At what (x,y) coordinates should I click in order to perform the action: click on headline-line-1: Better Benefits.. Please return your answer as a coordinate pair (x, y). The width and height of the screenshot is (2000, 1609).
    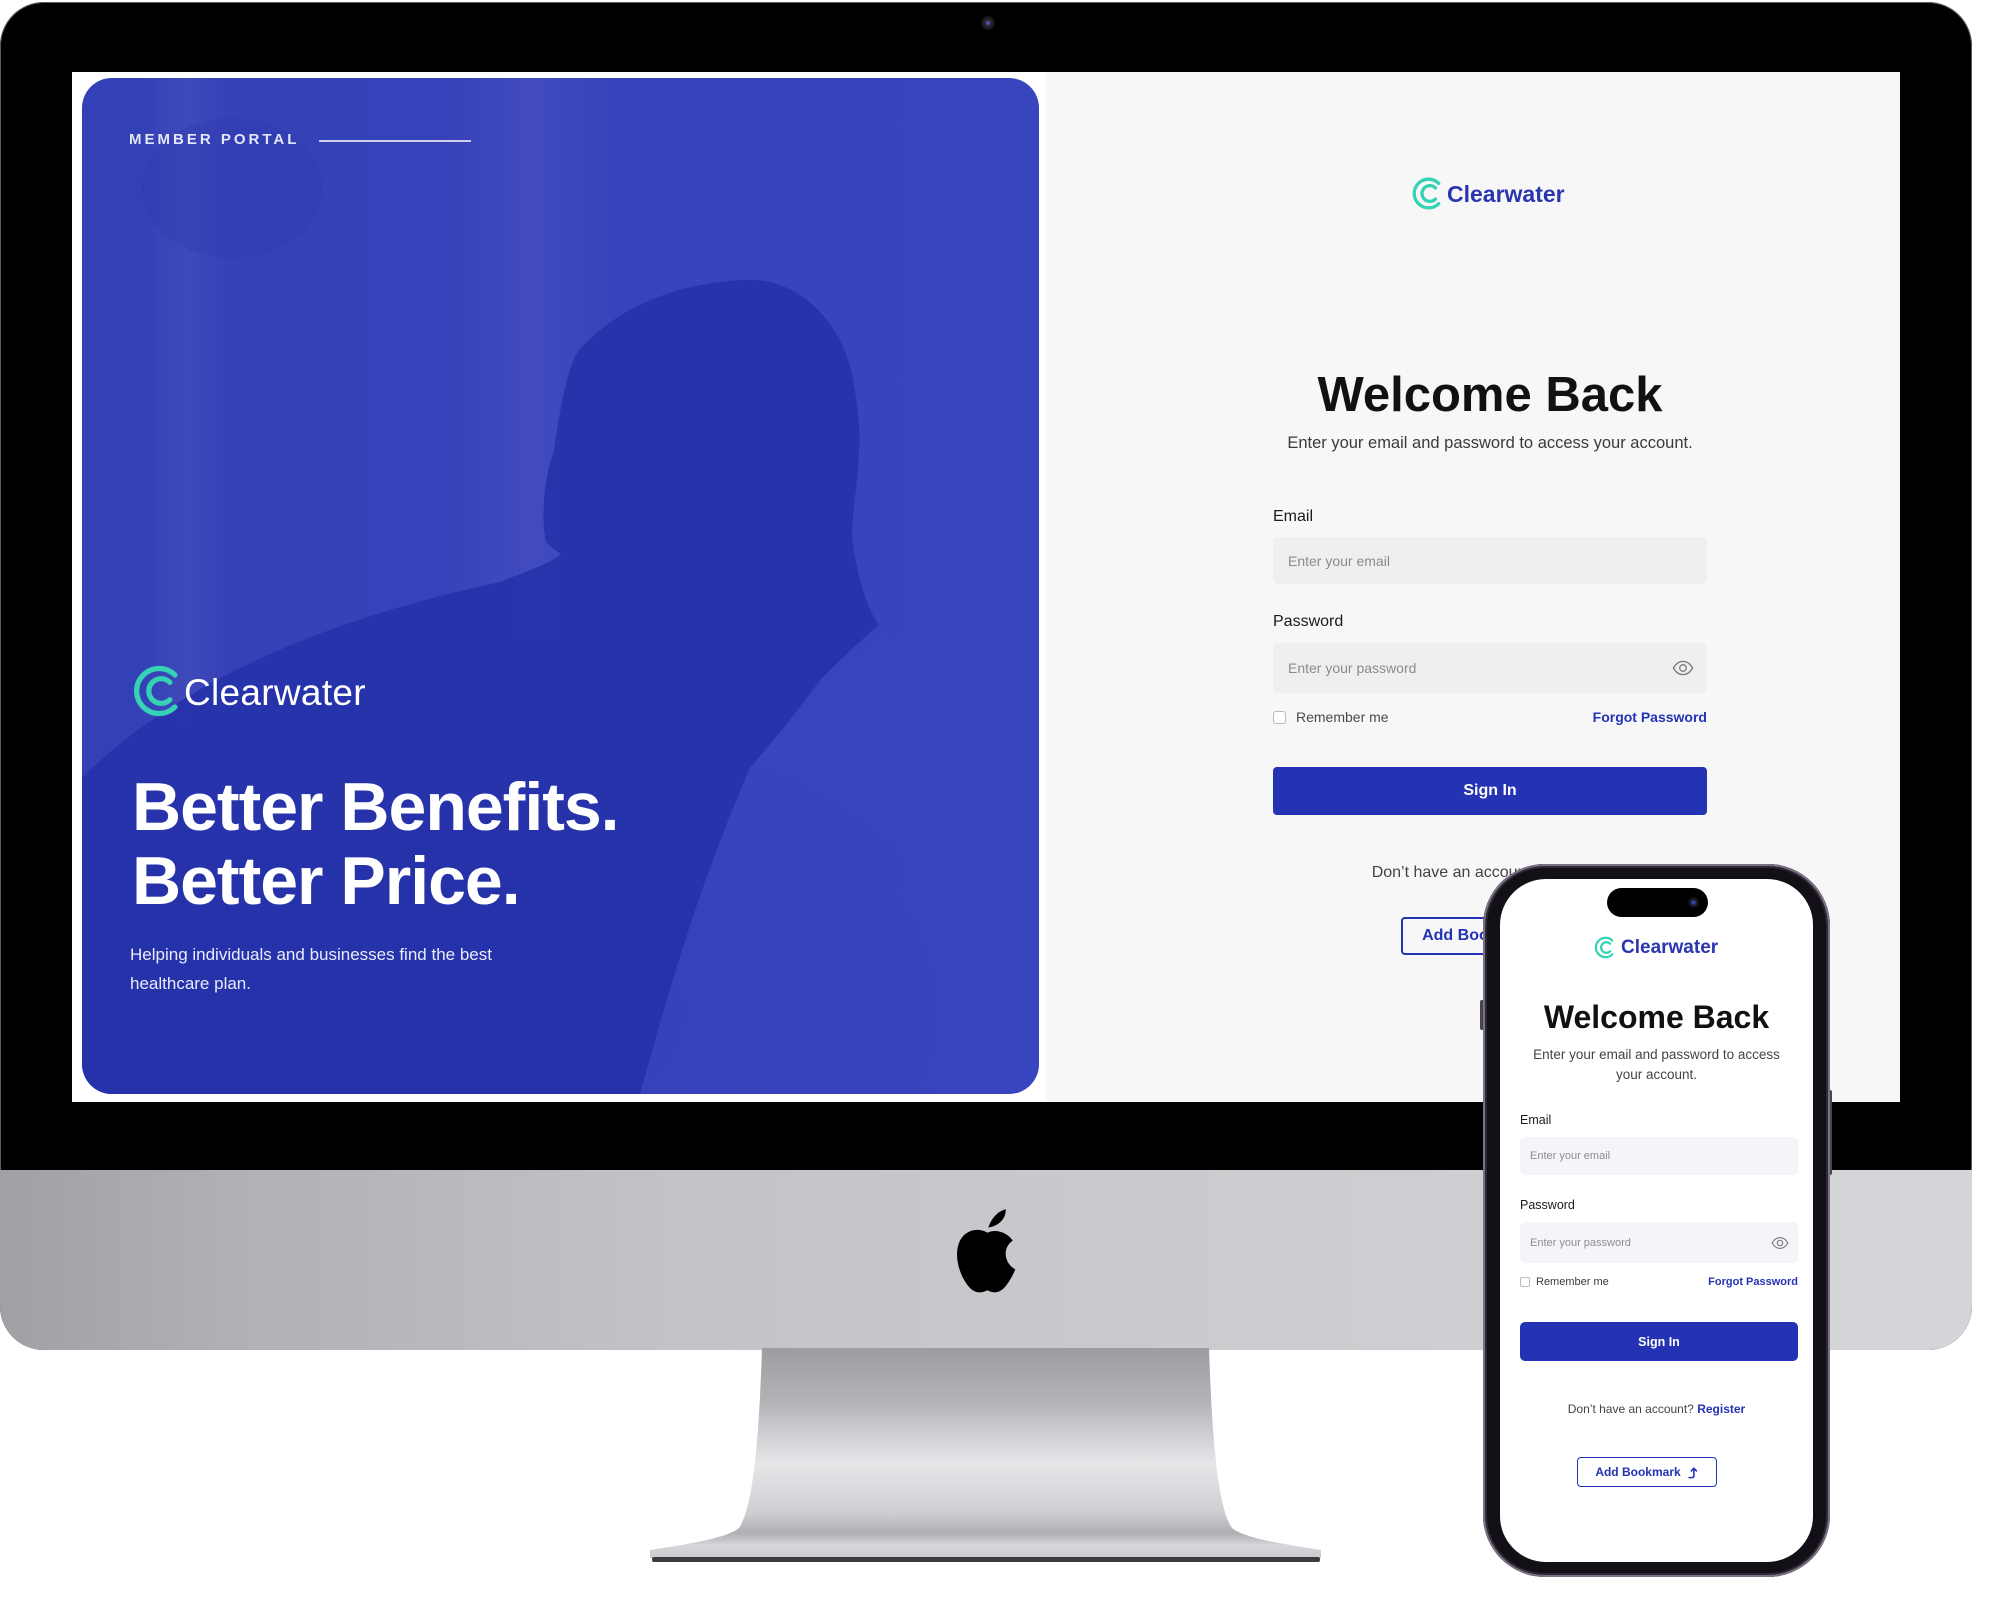
    Looking at the image, I should click on (376, 807).